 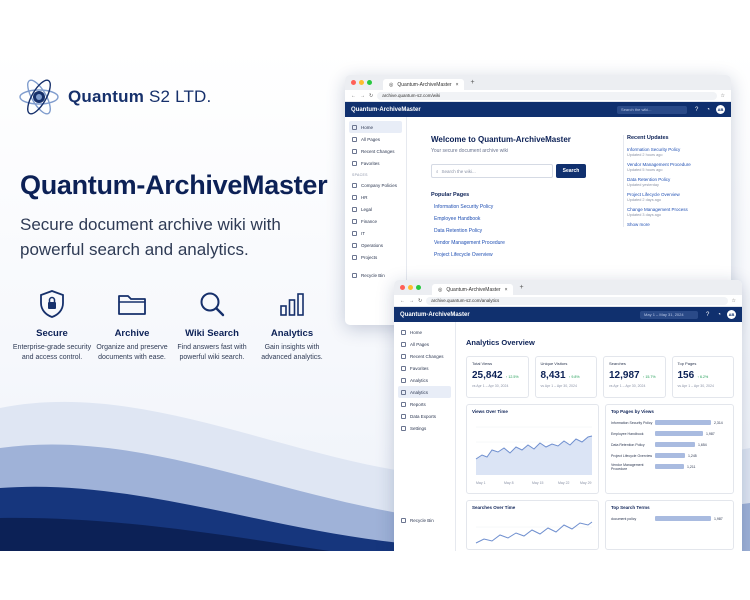 I want to click on update-date: Updated 5 hours ago, so click(x=645, y=170).